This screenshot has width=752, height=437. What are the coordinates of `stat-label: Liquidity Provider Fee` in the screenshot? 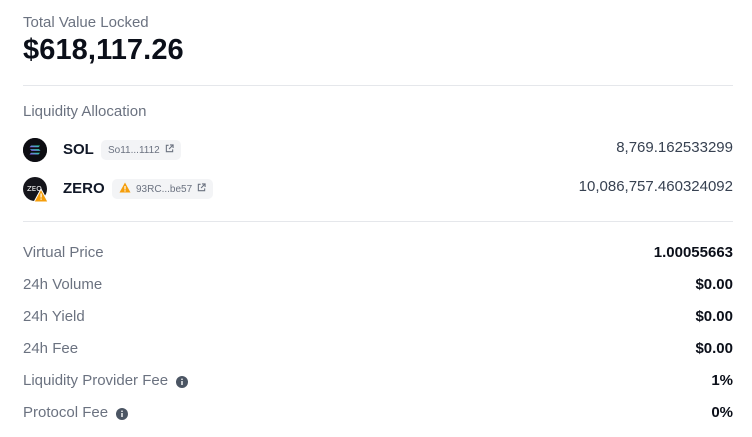 It's located at (106, 380).